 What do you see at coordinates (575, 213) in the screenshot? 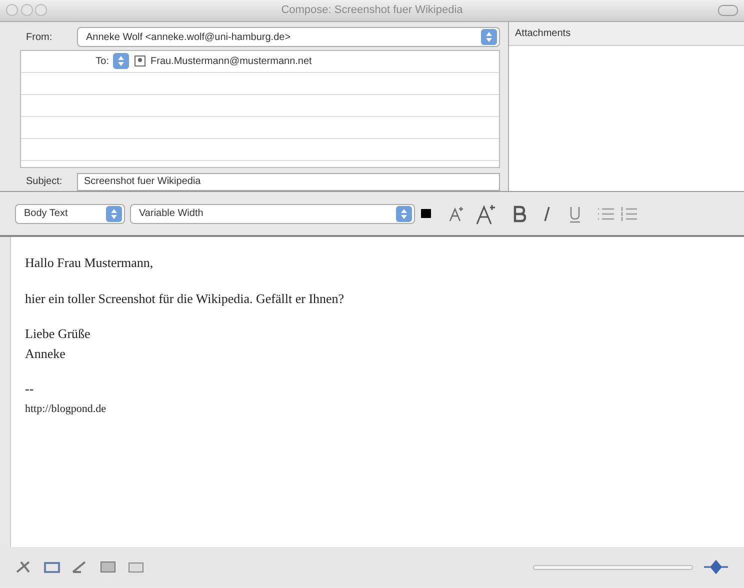
I see `underline-icon` at bounding box center [575, 213].